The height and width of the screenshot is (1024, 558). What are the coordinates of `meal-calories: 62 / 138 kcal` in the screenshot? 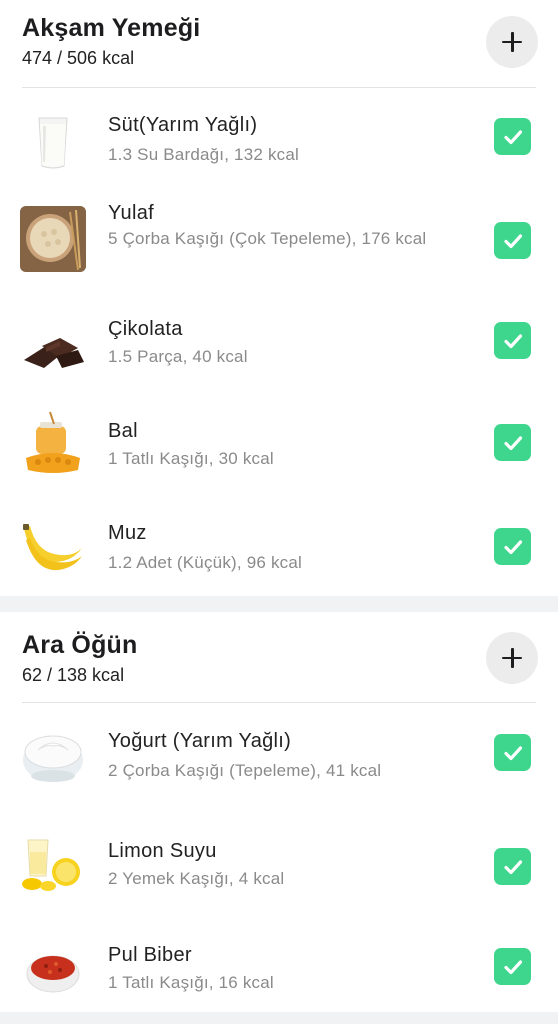 It's located at (73, 675).